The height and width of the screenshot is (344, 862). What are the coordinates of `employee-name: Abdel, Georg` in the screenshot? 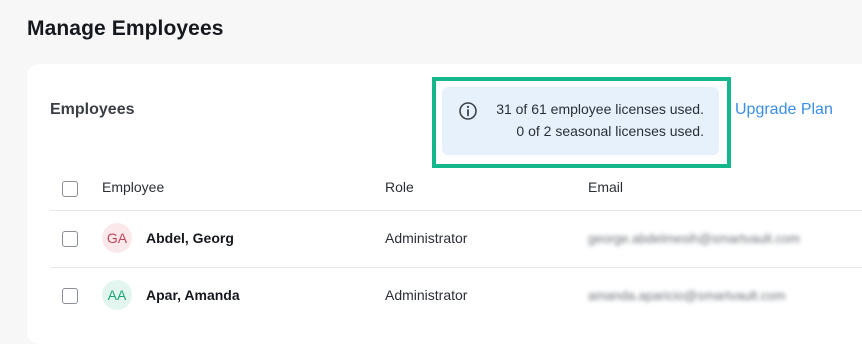 It's located at (190, 238).